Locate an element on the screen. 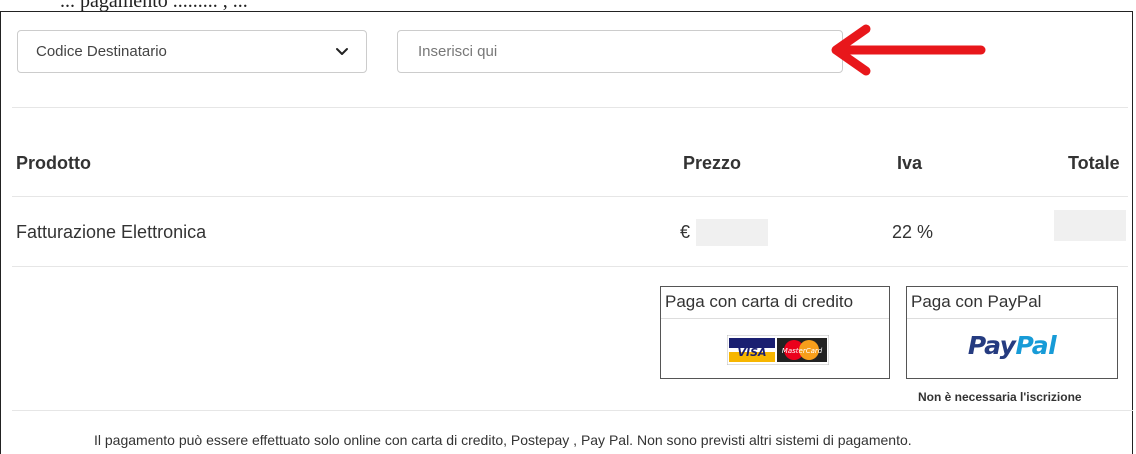 Image resolution: width=1136 pixels, height=454 pixels. paypal-note: Non è necessaria l'iscrizione is located at coordinates (1000, 397).